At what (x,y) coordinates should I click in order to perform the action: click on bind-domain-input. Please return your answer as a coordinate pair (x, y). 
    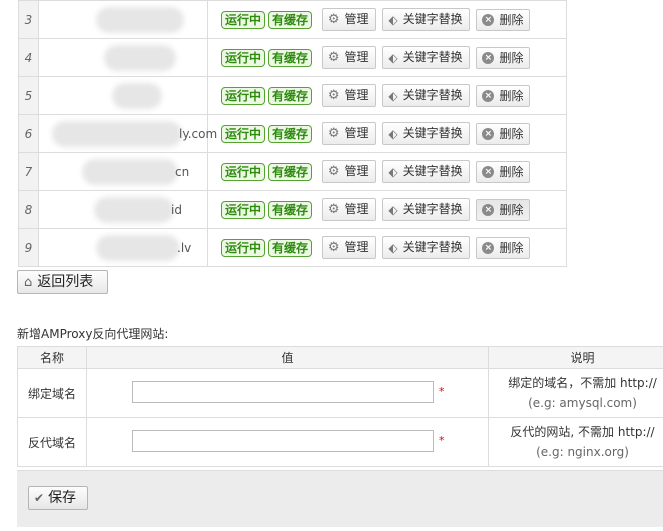
    Looking at the image, I should click on (283, 392).